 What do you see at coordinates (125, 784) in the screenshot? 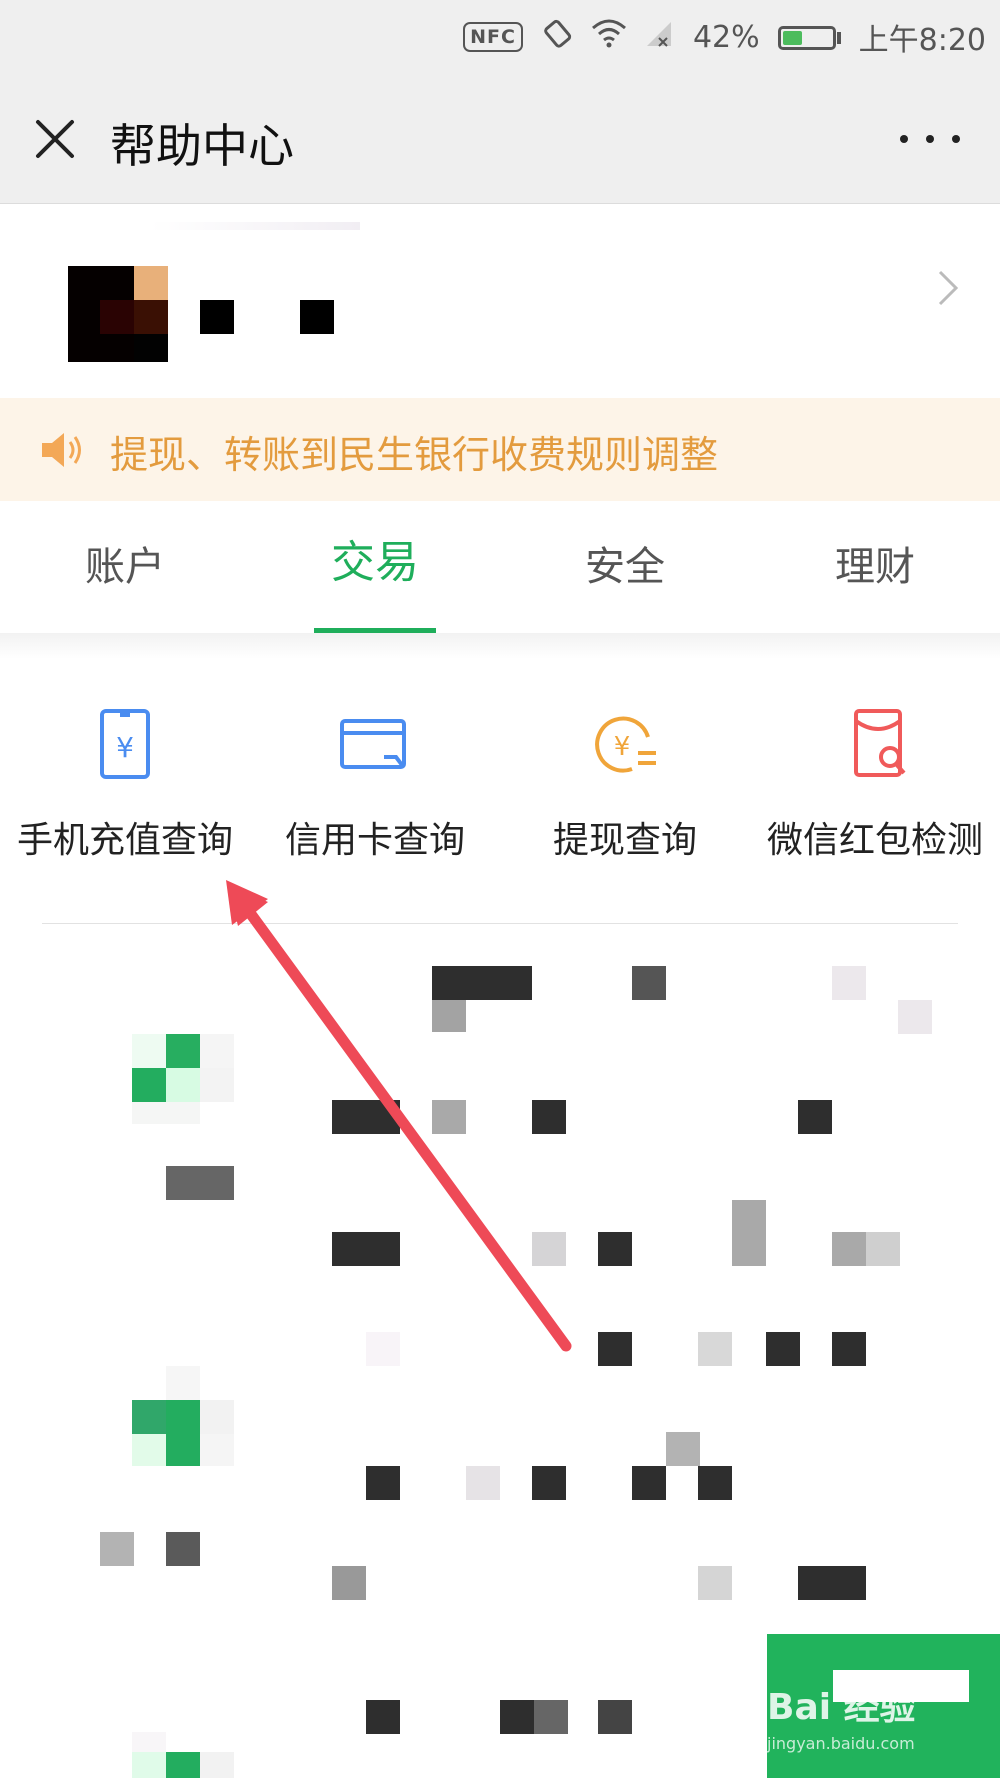
I see `phone-recharge-query-button: ¥ 手机充值查询` at bounding box center [125, 784].